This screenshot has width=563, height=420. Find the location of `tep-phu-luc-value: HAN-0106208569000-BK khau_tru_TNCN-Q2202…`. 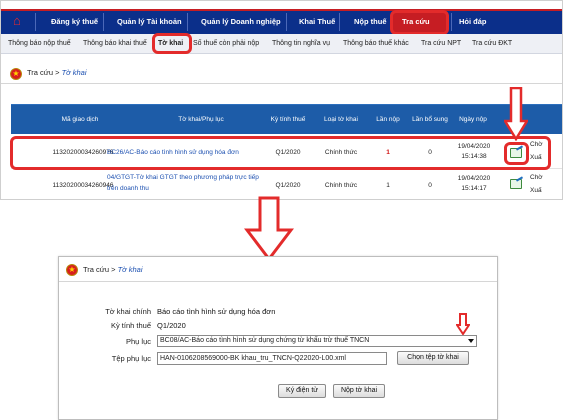

tep-phu-luc-value: HAN-0106208569000-BK khau_tru_TNCN-Q2202… is located at coordinates (253, 358).